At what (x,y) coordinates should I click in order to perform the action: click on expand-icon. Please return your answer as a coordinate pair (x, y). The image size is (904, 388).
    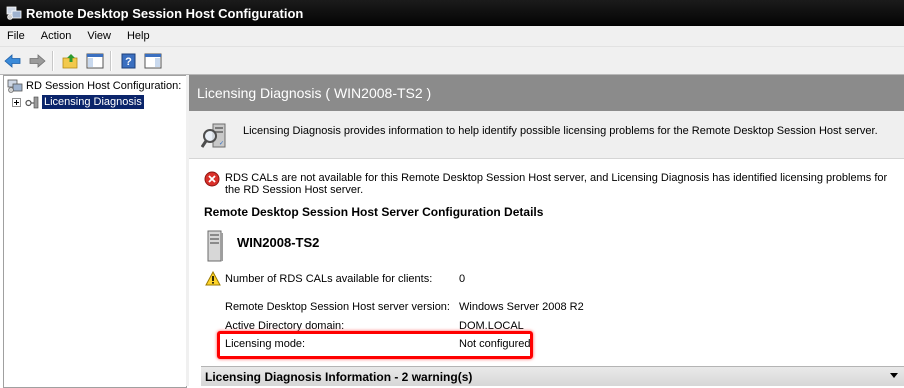
    Looking at the image, I should click on (16, 102).